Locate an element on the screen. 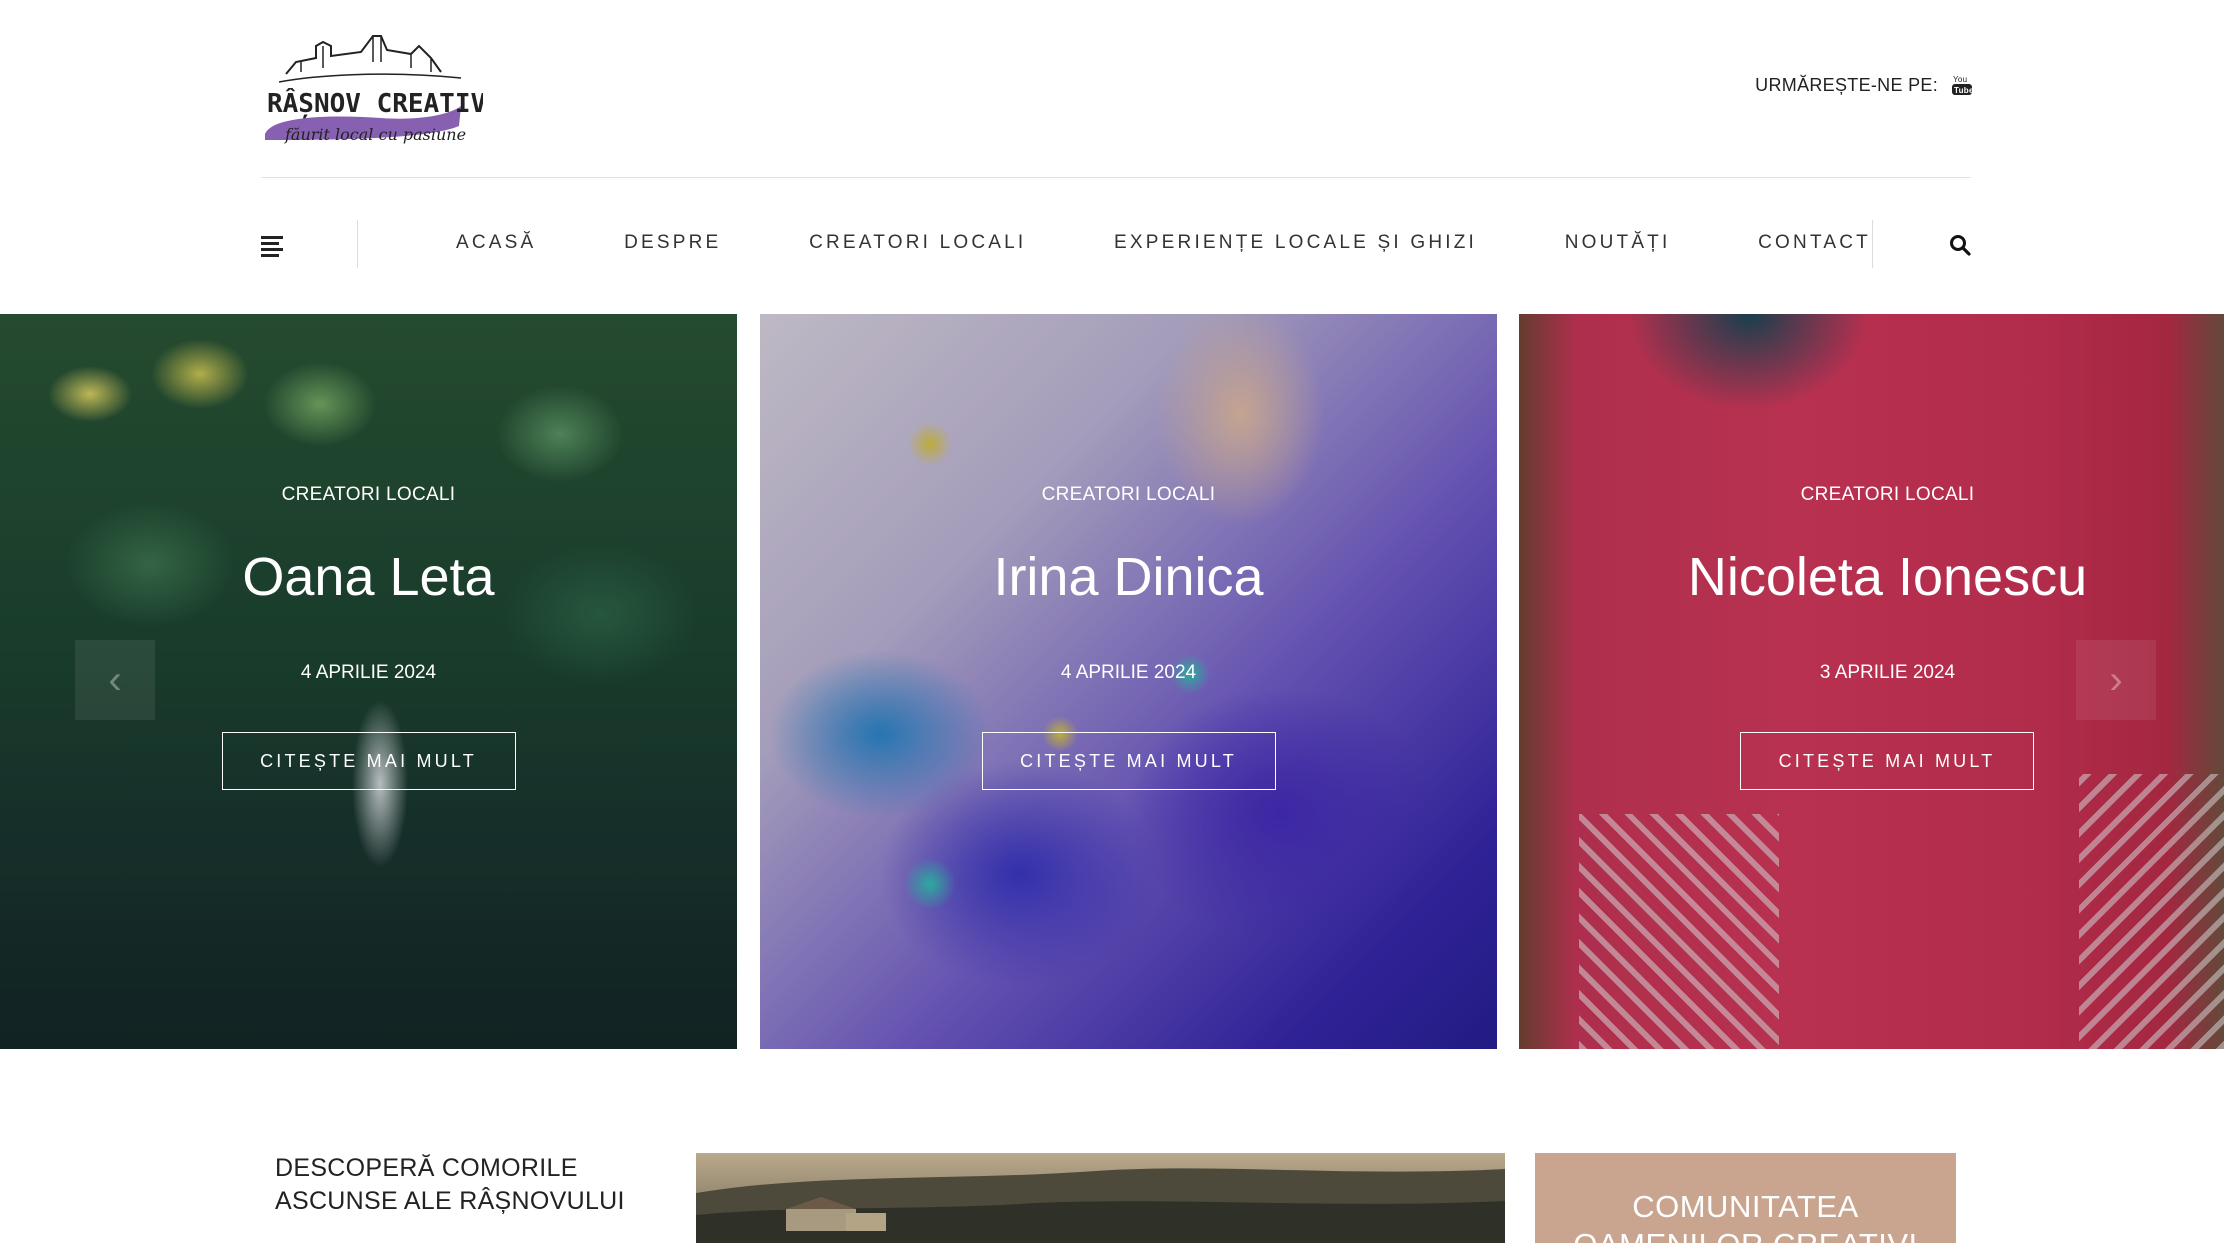 The width and height of the screenshot is (2224, 1243). community-title: COMUNITATEA OAMENILOR CREATIVI is located at coordinates (1745, 1215).